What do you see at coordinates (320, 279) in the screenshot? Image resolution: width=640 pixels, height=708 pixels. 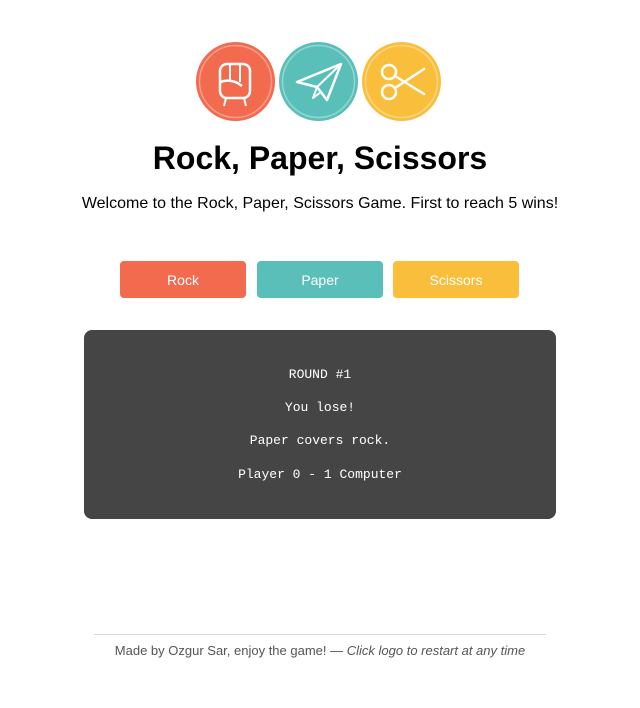 I see `paper-button: Paper` at bounding box center [320, 279].